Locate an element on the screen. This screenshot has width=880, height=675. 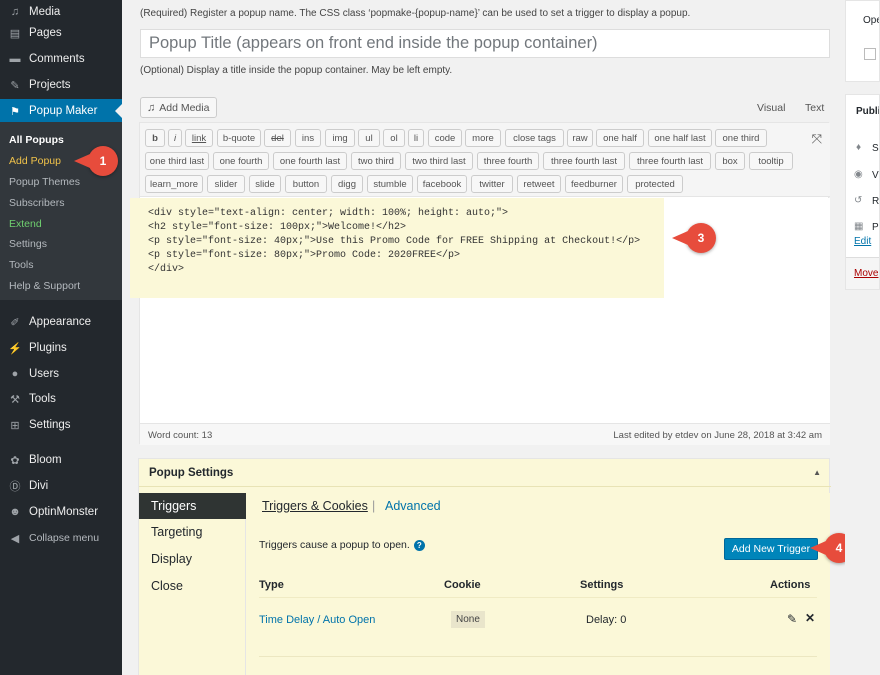
qt-one-fourth-last-button: one fourth last is located at coordinates (310, 161).